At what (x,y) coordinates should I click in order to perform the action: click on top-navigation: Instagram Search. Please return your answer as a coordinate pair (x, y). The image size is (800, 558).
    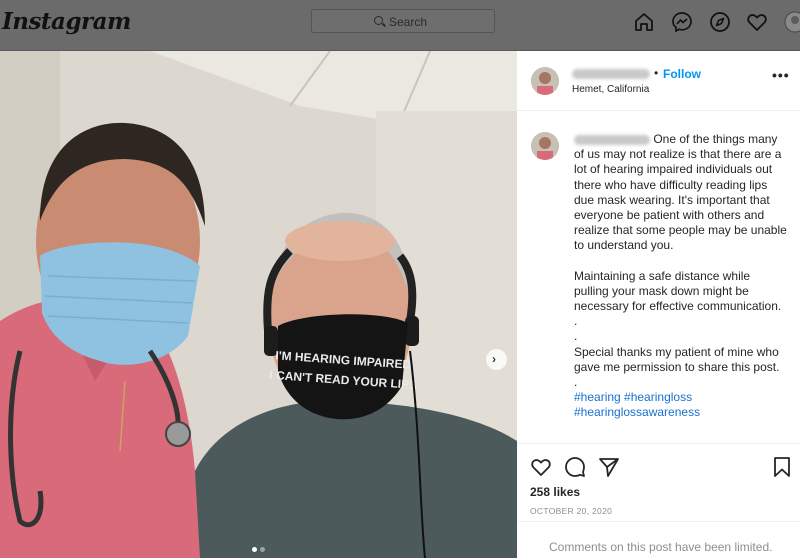
    Looking at the image, I should click on (400, 25).